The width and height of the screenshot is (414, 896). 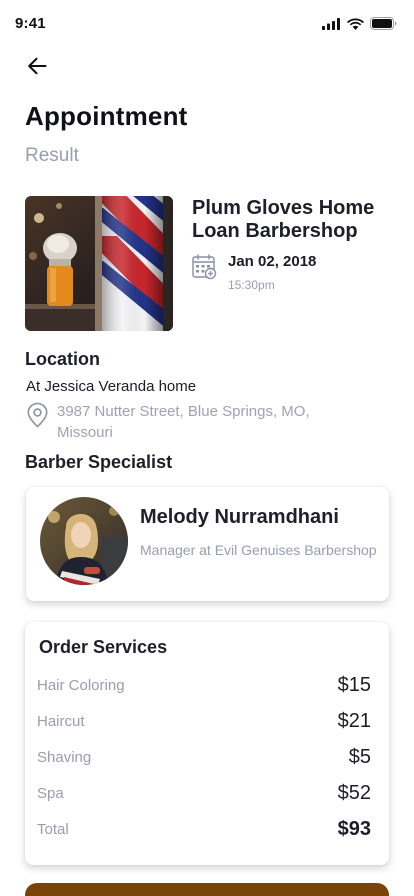 I want to click on service-row-total: Total $93, so click(x=204, y=830).